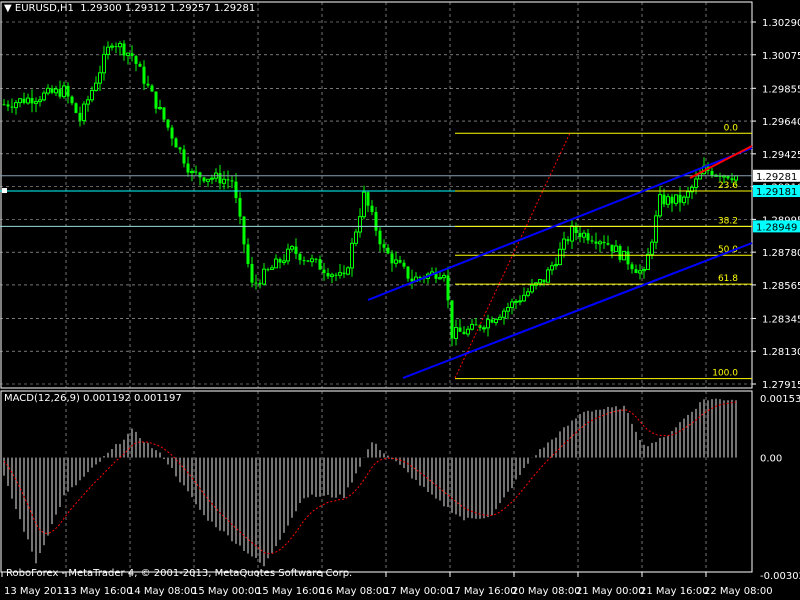  Describe the element at coordinates (674, 591) in the screenshot. I see `x-tick-label: 21 May 16:00` at that location.